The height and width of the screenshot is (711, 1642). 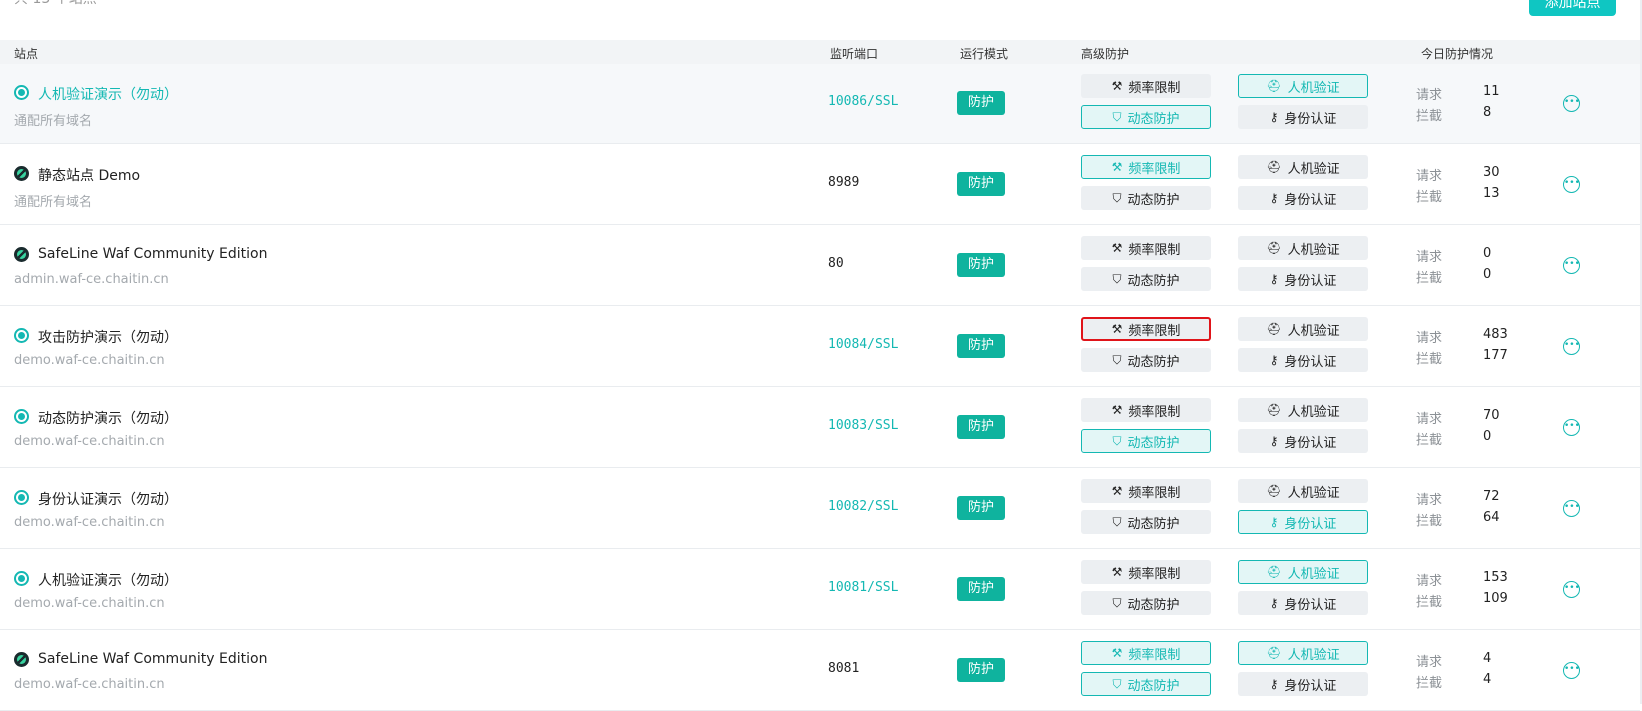 I want to click on site-domain: demo.waf-ce.chaitin.cn, so click(x=89, y=684).